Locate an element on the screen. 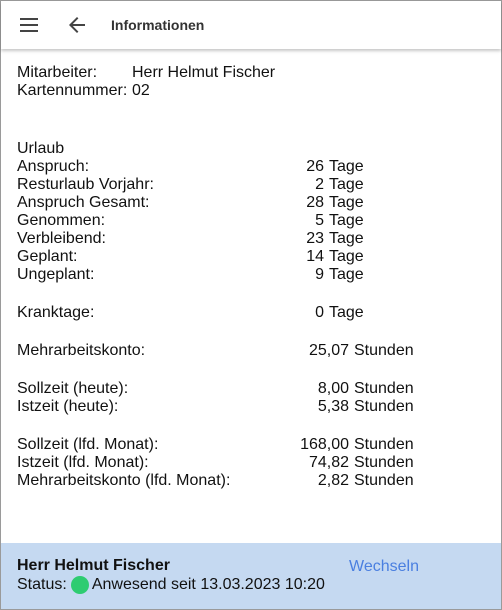 This screenshot has width=502, height=610. vacation-heading: Urlaub is located at coordinates (41, 148).